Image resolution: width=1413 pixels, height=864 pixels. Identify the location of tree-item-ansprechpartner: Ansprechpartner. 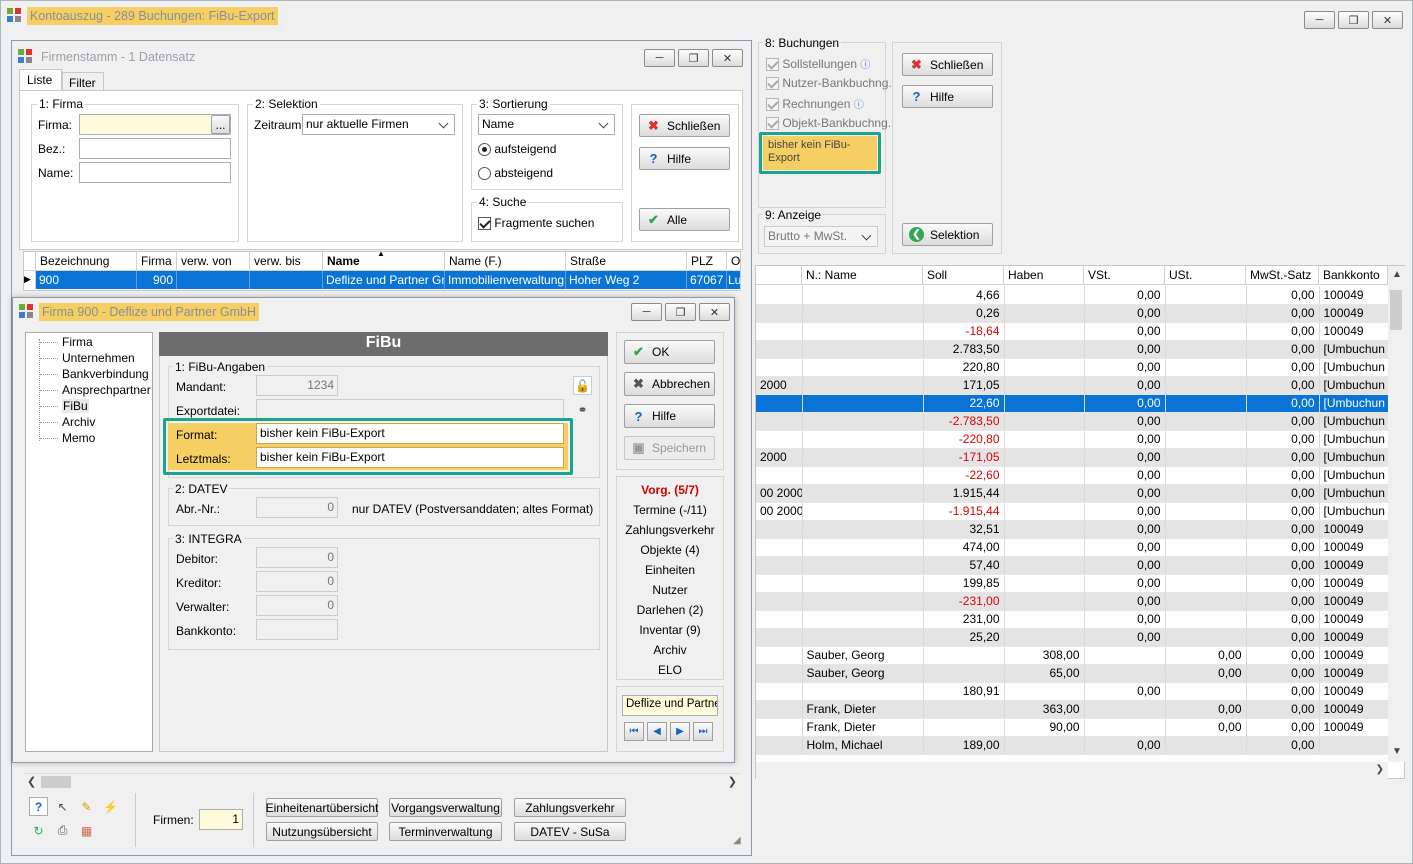
(106, 390).